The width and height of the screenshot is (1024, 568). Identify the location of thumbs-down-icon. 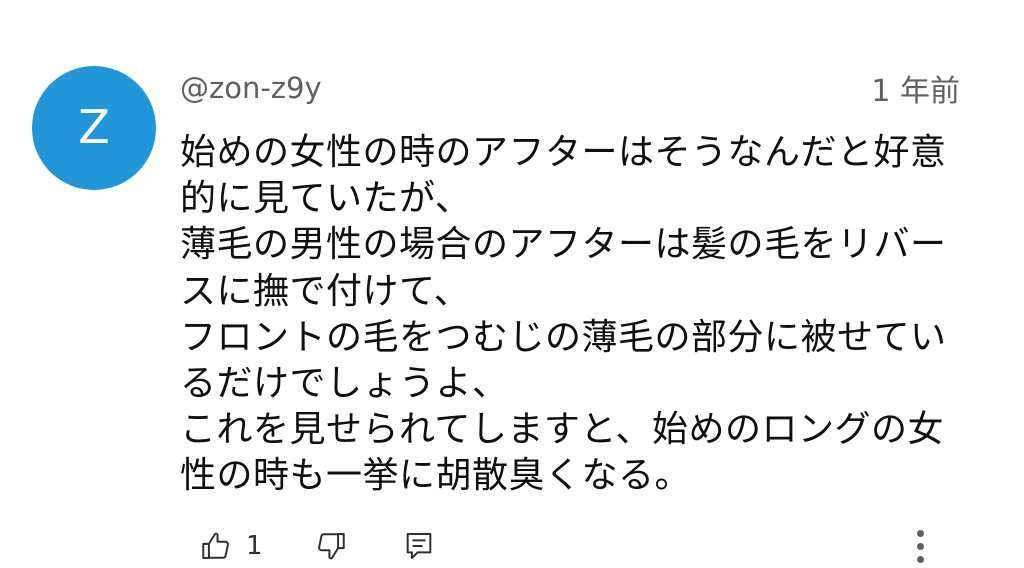
(331, 546).